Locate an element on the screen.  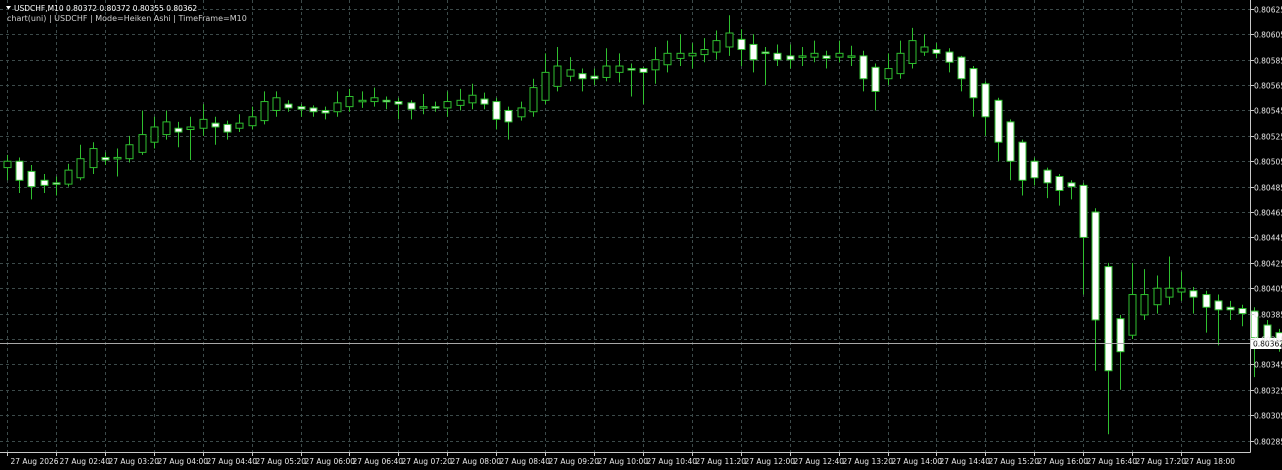
x-tick-label: 27 Aug 17:20 is located at coordinates (1161, 461).